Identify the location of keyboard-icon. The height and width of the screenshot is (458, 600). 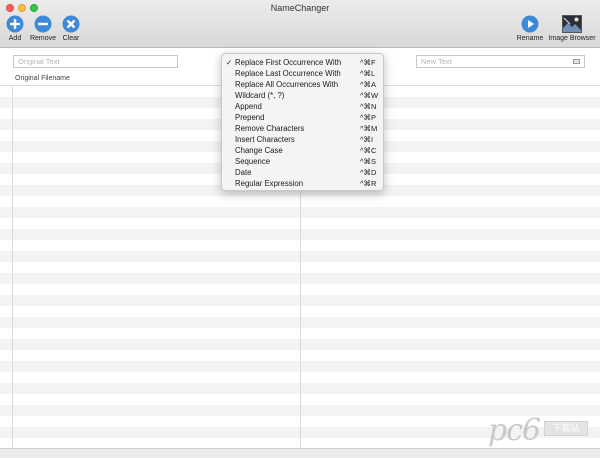
(576, 61).